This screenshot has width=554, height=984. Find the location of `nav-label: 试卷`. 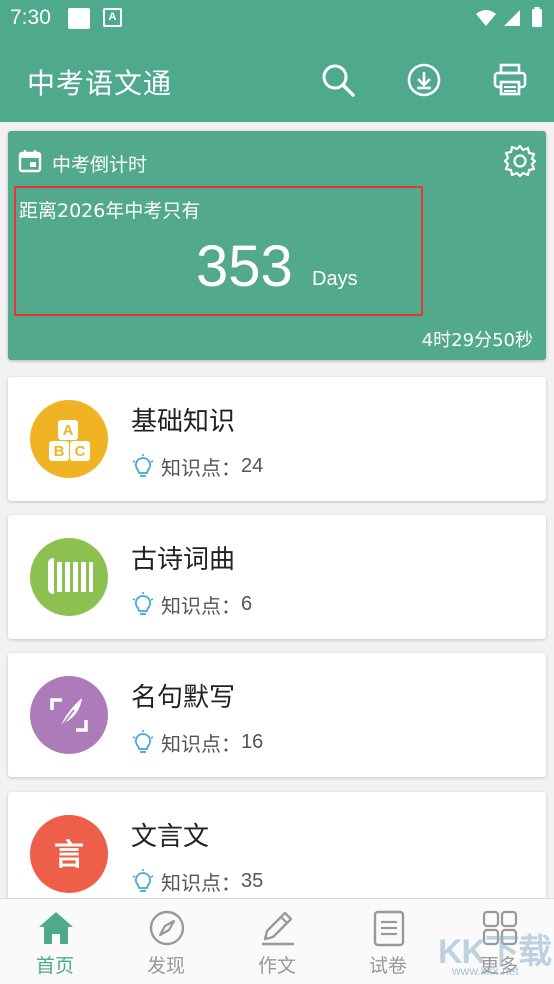

nav-label: 试卷 is located at coordinates (387, 966).